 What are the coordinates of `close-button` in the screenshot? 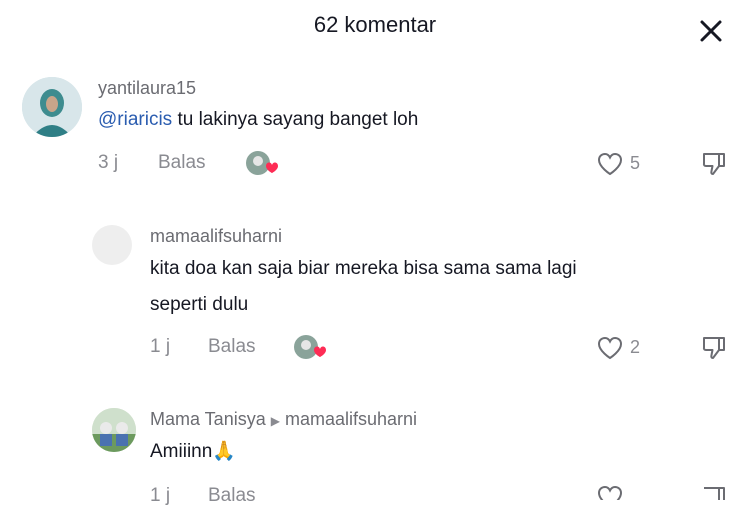 It's located at (711, 31).